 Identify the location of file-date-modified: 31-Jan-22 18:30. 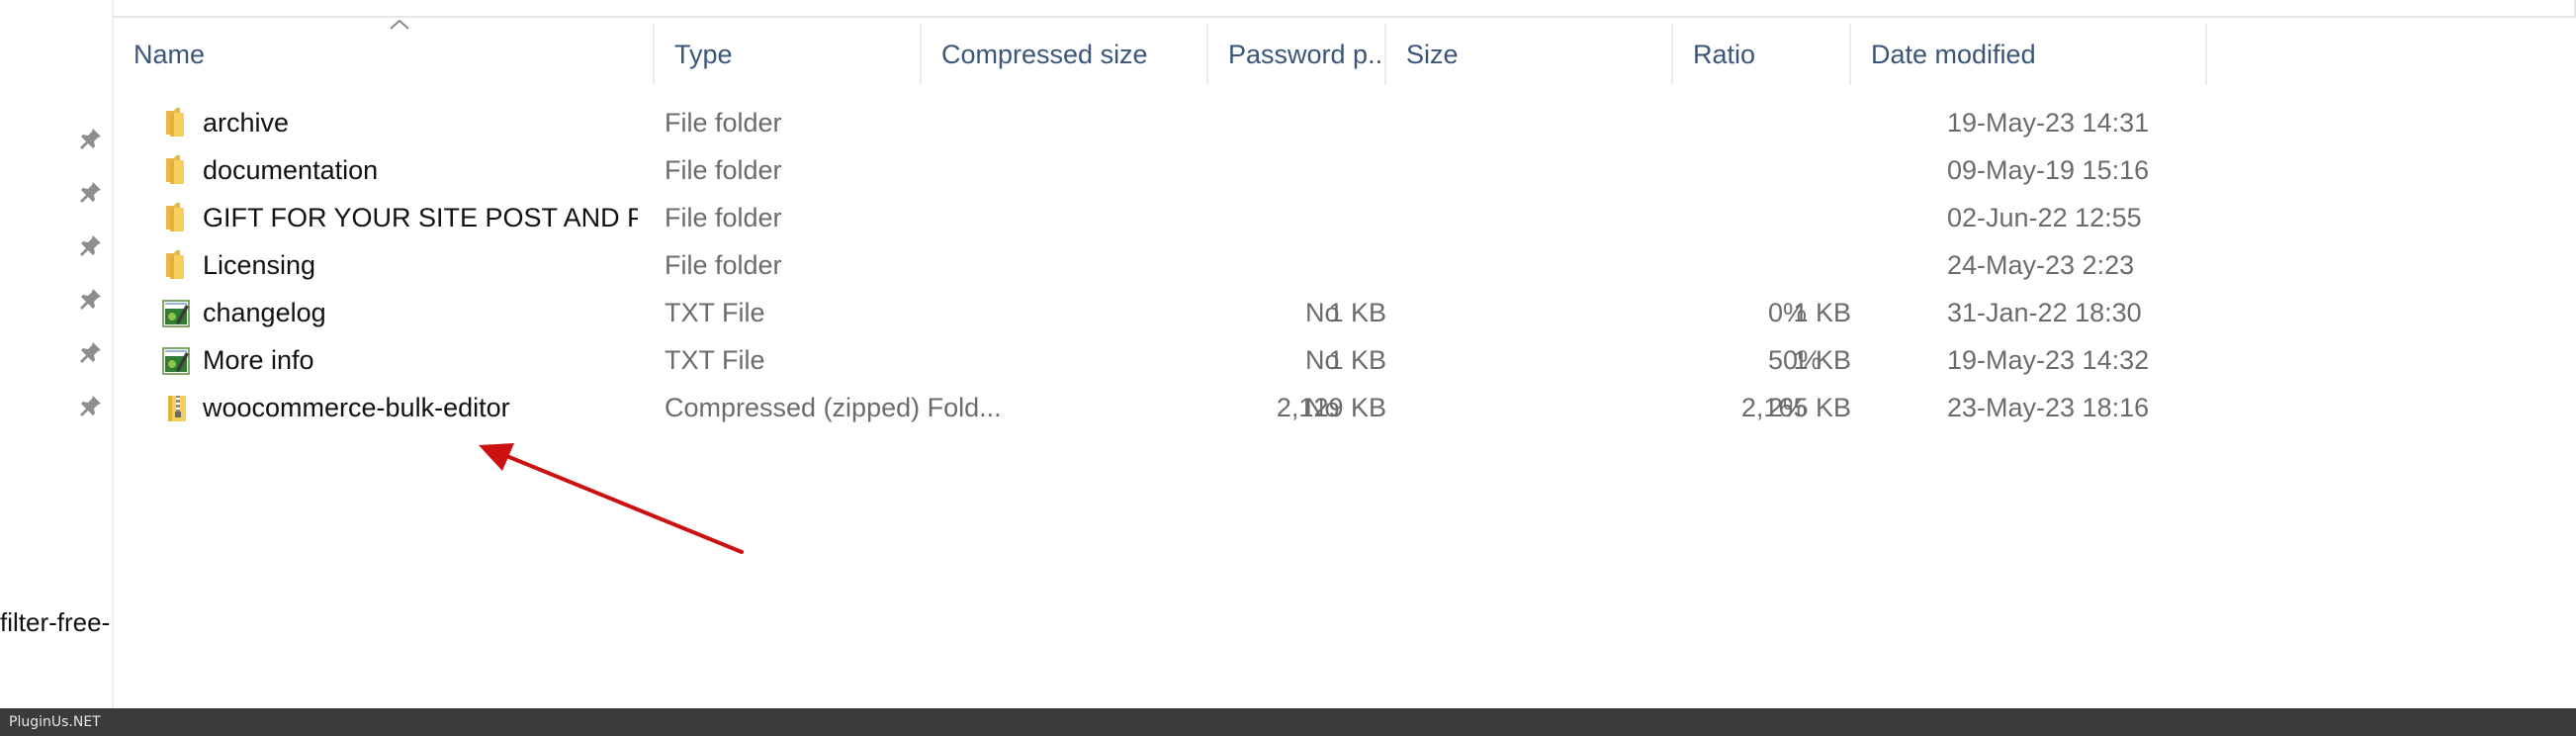
(2044, 313).